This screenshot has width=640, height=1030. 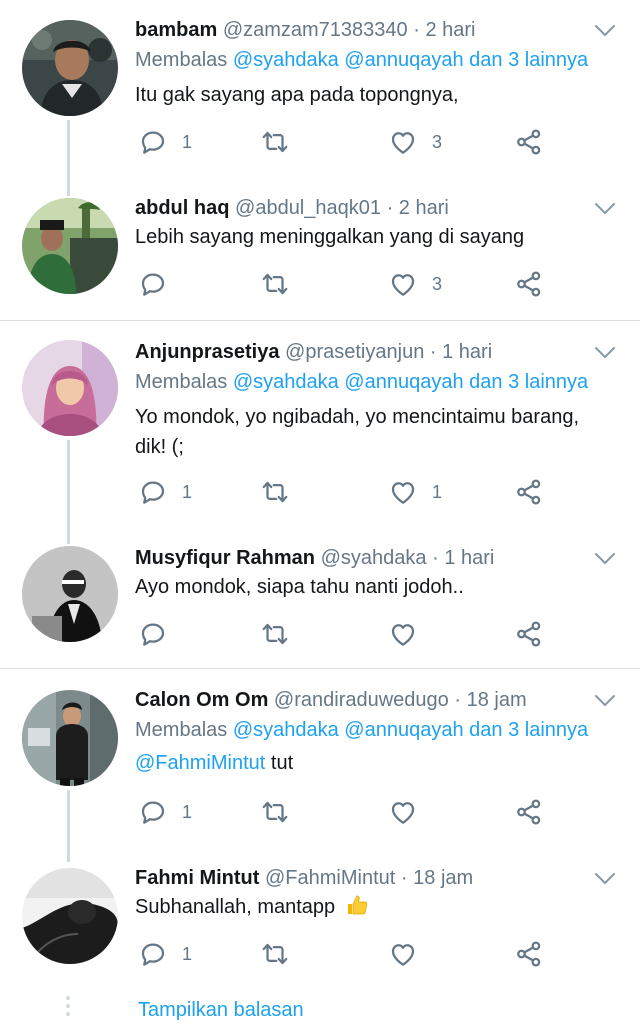 What do you see at coordinates (201, 700) in the screenshot?
I see `user-name: Calon Om Om` at bounding box center [201, 700].